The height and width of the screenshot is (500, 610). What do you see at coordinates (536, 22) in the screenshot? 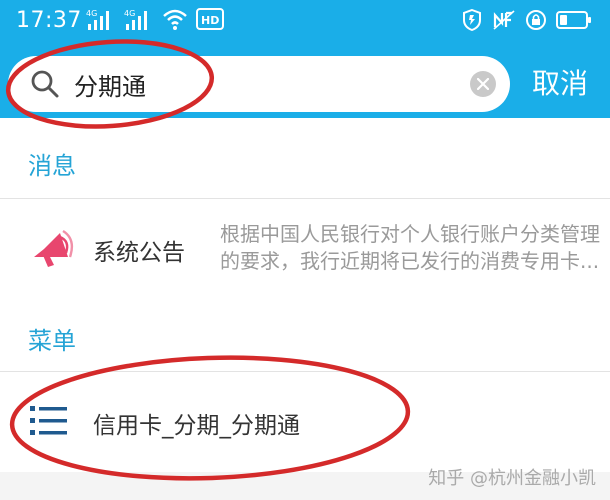
I see `lock-icon` at bounding box center [536, 22].